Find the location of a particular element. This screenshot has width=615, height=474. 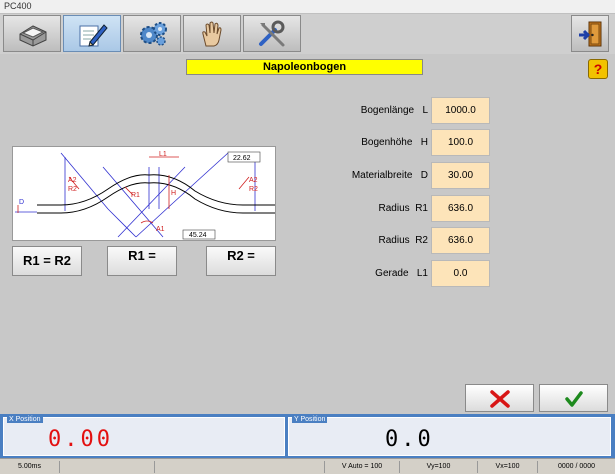

x-position-caption: X Position is located at coordinates (25, 419).